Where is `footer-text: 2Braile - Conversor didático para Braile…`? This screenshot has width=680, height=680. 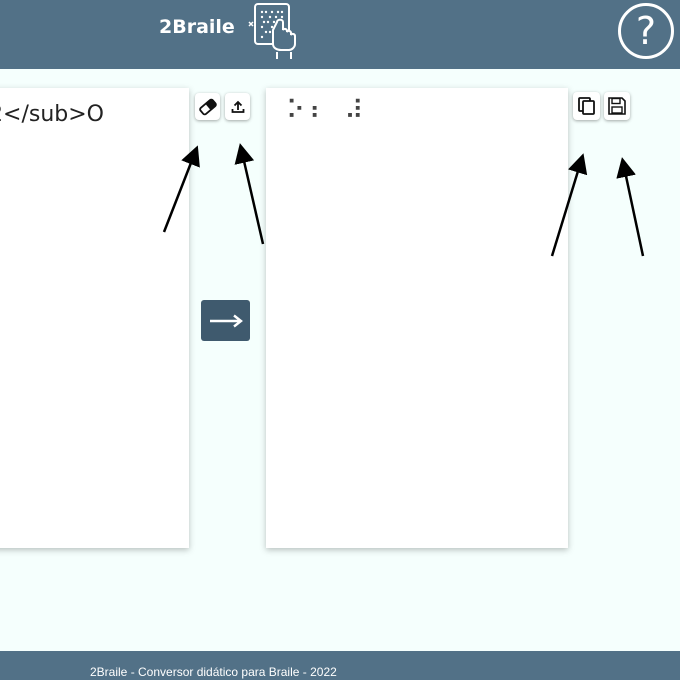
footer-text: 2Braile - Conversor didático para Braile… is located at coordinates (213, 672).